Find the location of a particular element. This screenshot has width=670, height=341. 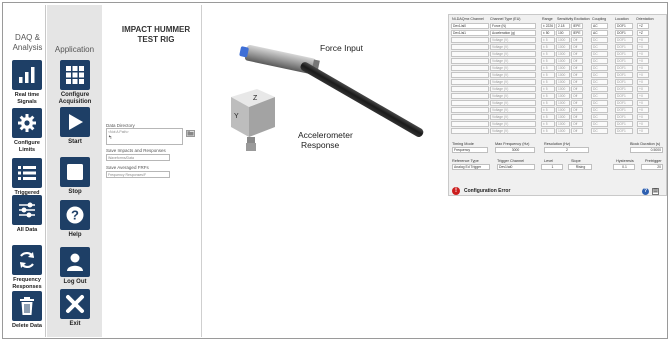

log-out-button: Log Out is located at coordinates (75, 266).